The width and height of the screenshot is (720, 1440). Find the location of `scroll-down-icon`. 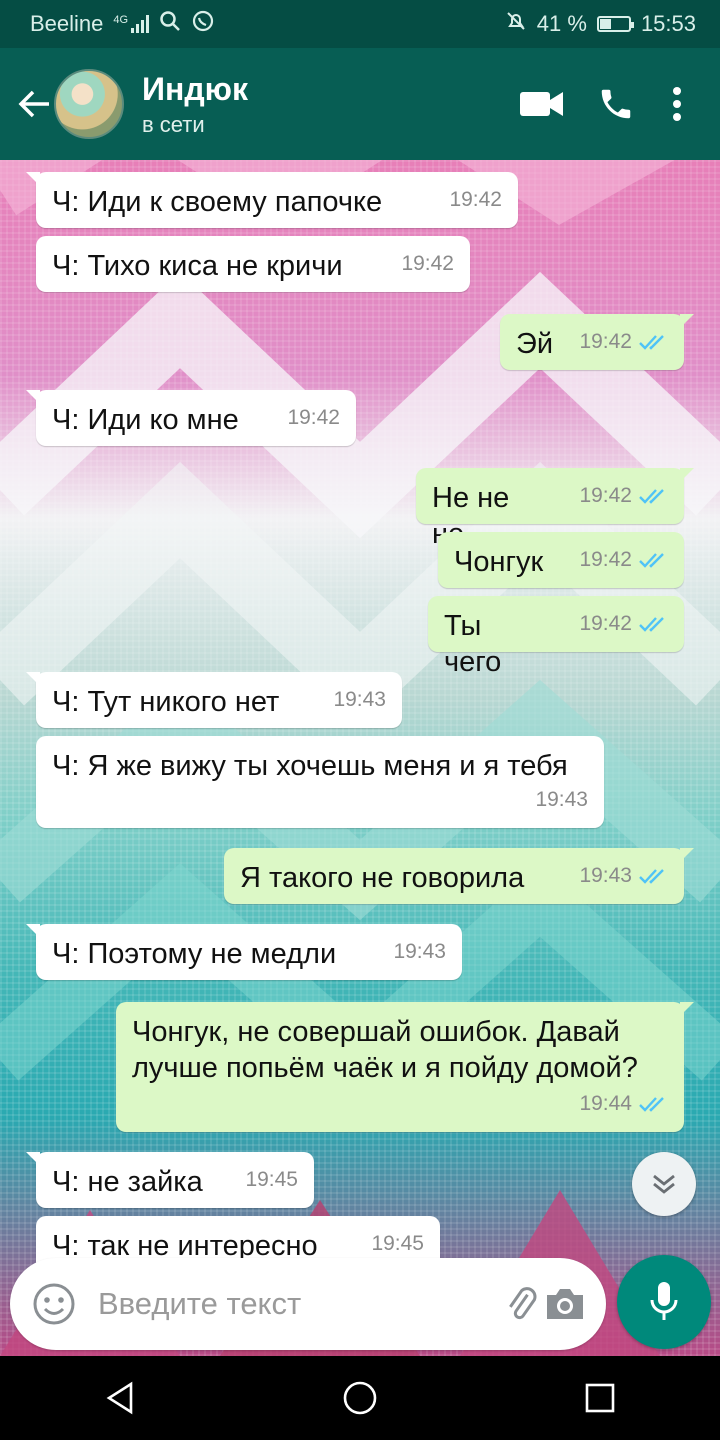

scroll-down-icon is located at coordinates (664, 1184).